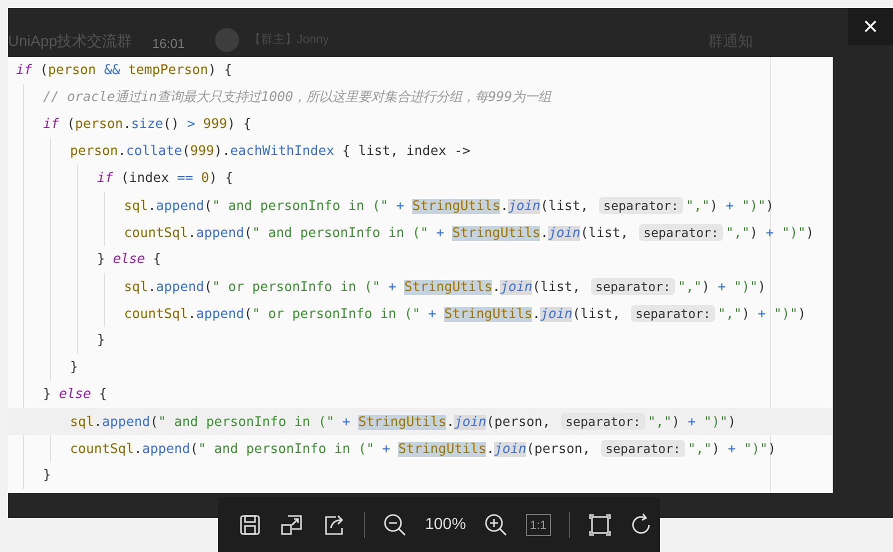 The width and height of the screenshot is (893, 552). I want to click on number: 999, so click(215, 124).